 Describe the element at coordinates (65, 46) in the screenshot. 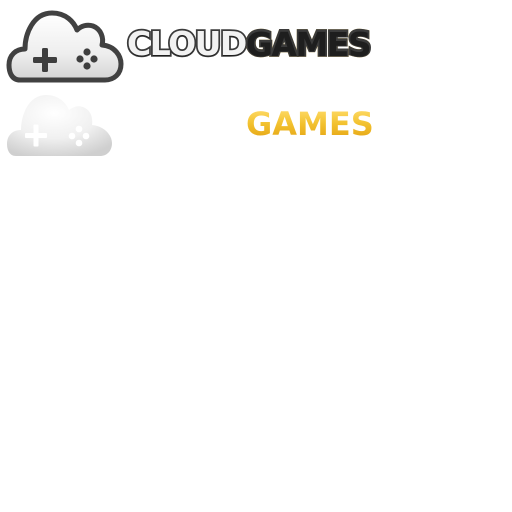

I see `cloud-gamepad-icon` at that location.